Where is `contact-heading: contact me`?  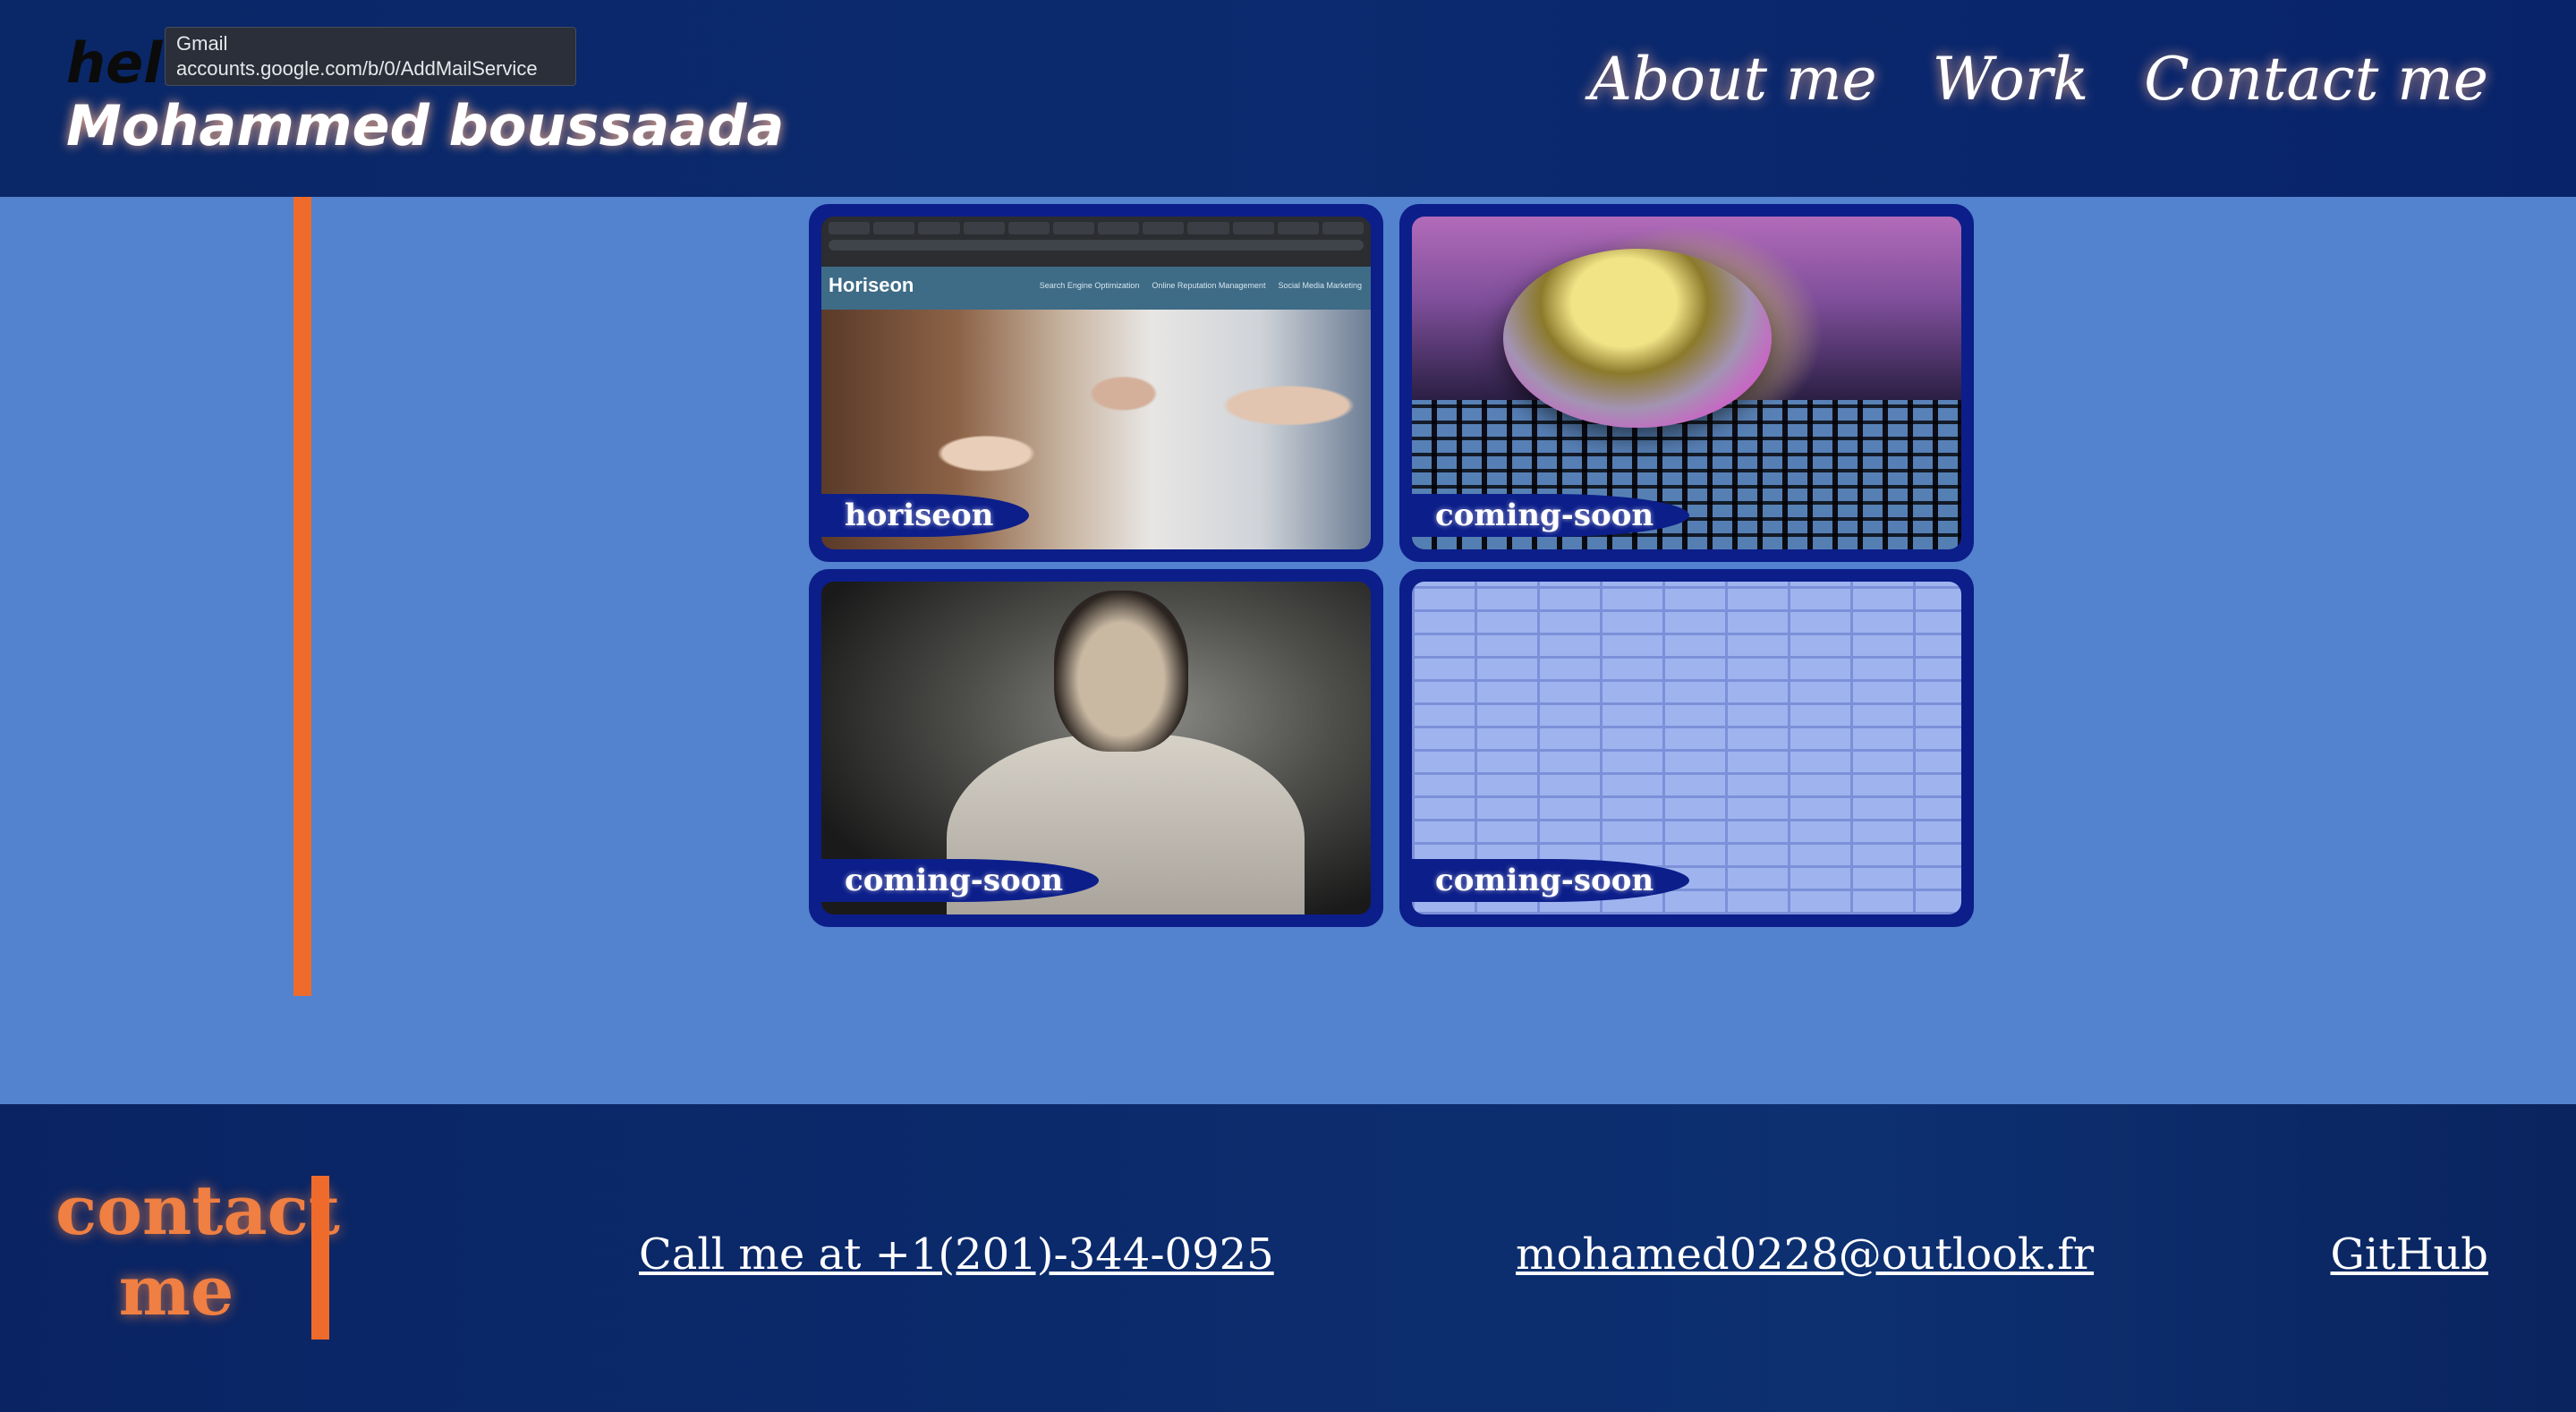
contact-heading: contact me is located at coordinates (197, 1250).